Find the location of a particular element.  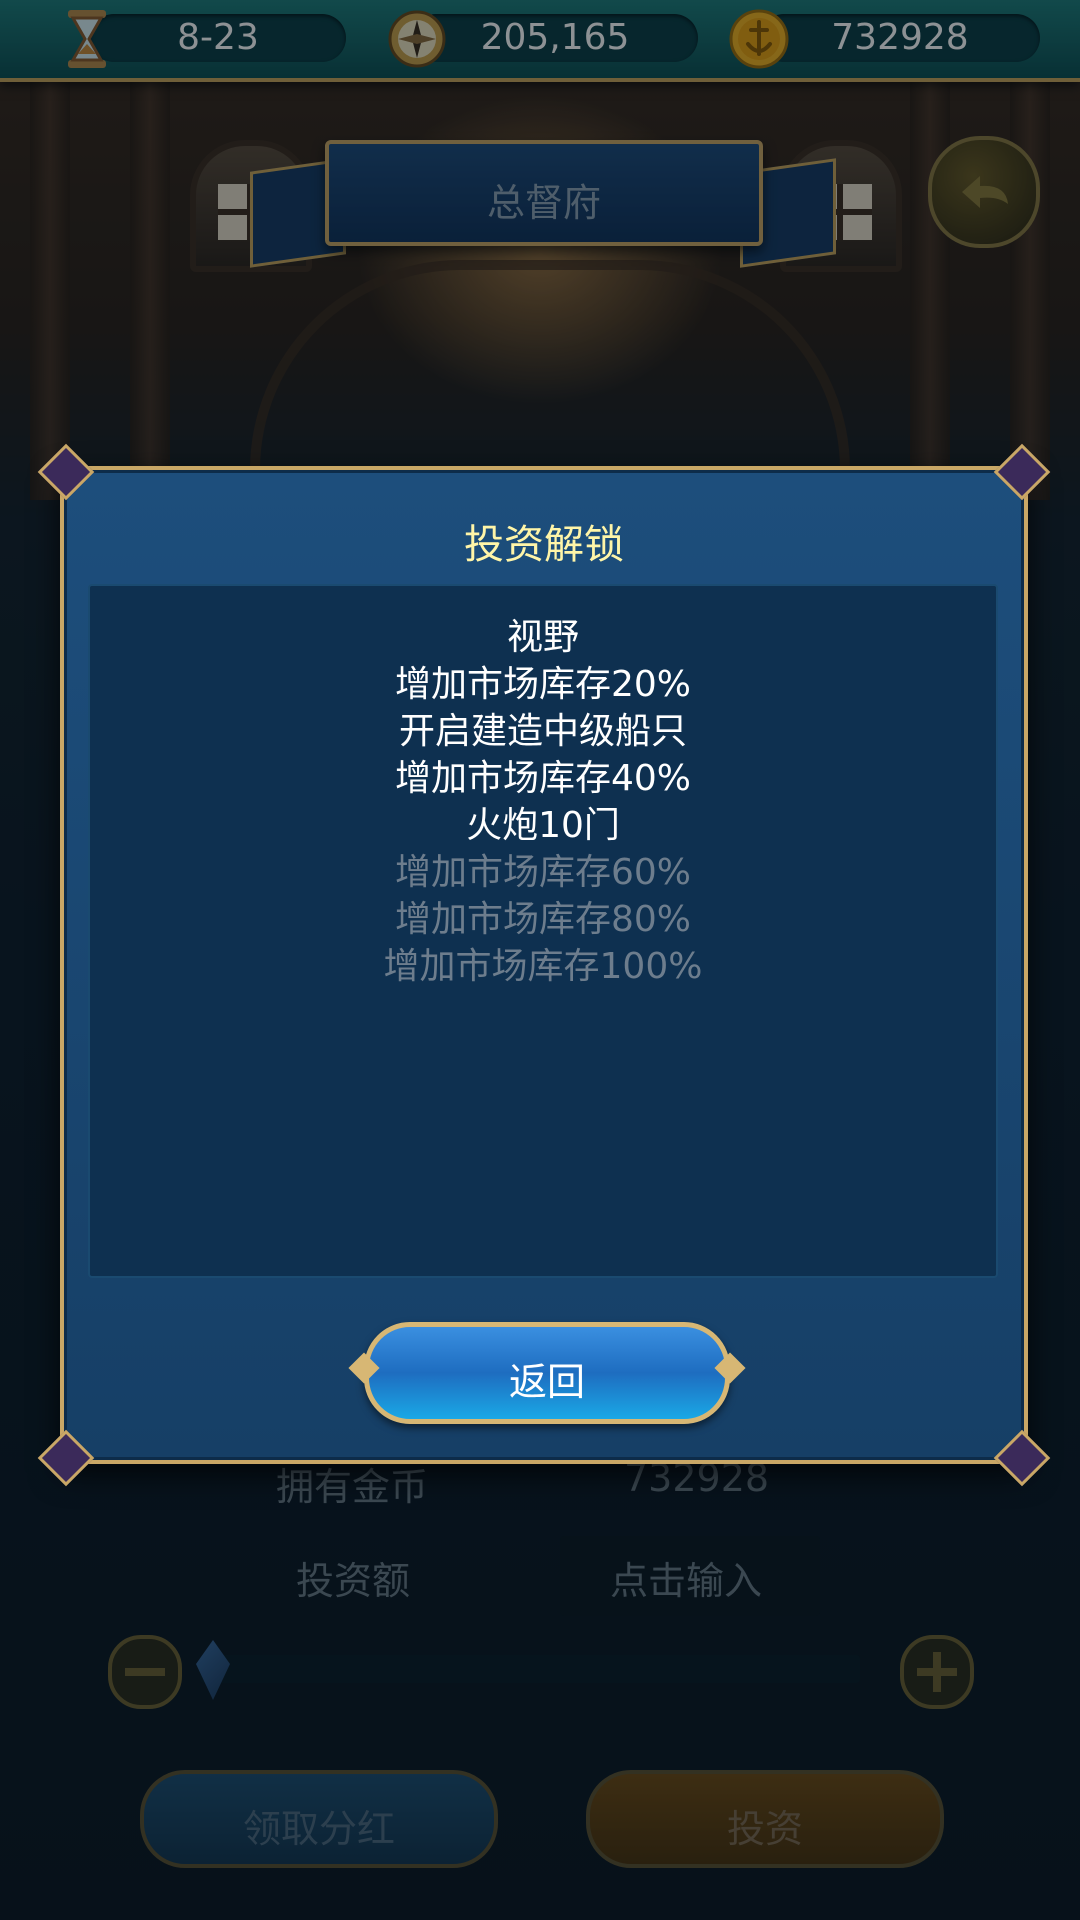

unlock-item-locked: 增加市场库存80% is located at coordinates (543, 919).